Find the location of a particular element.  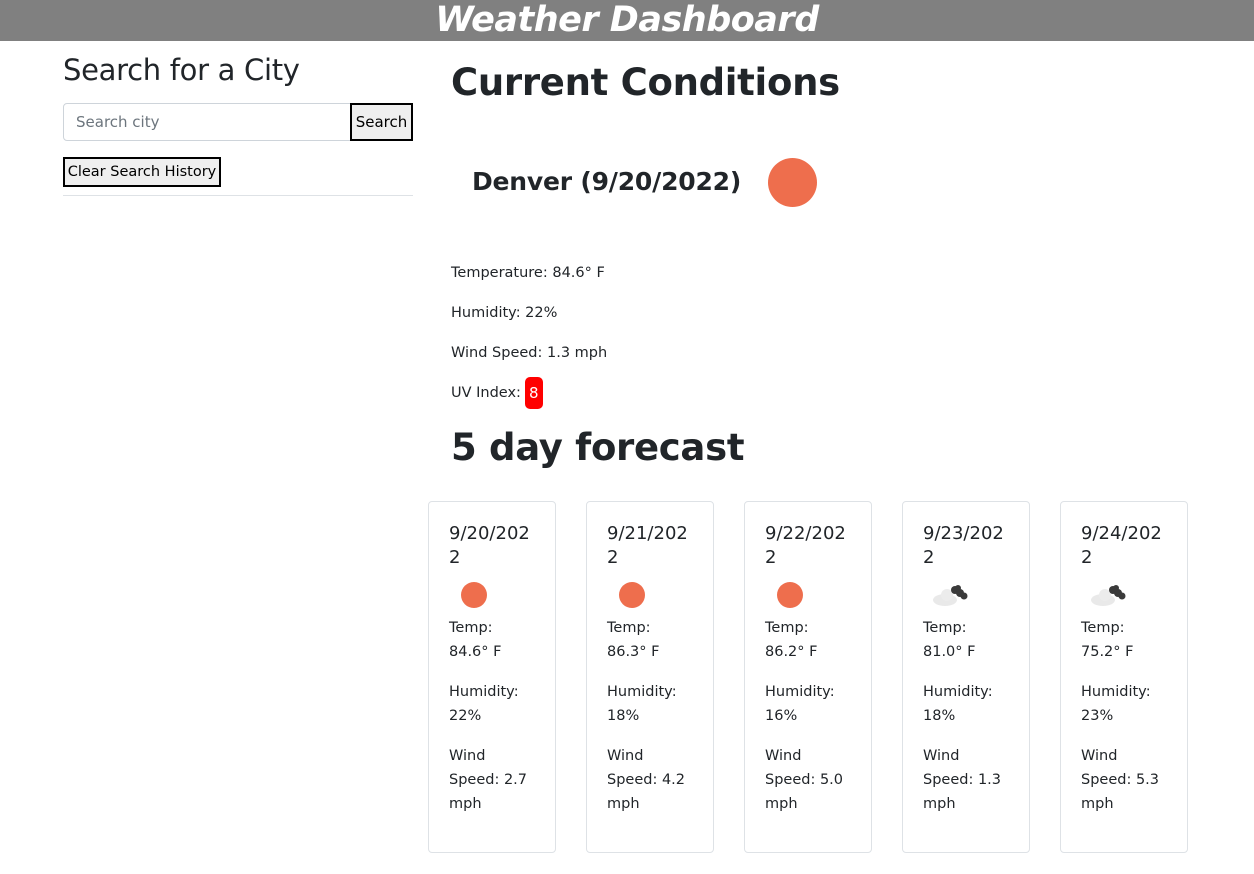

forecast-wind: Wind Speed: 4.2 mph is located at coordinates (646, 780).